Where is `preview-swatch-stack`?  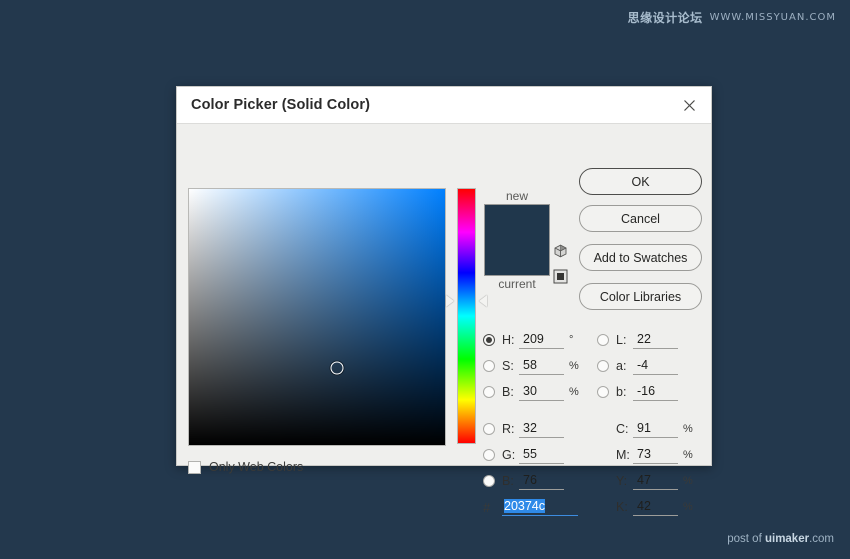
preview-swatch-stack is located at coordinates (517, 240).